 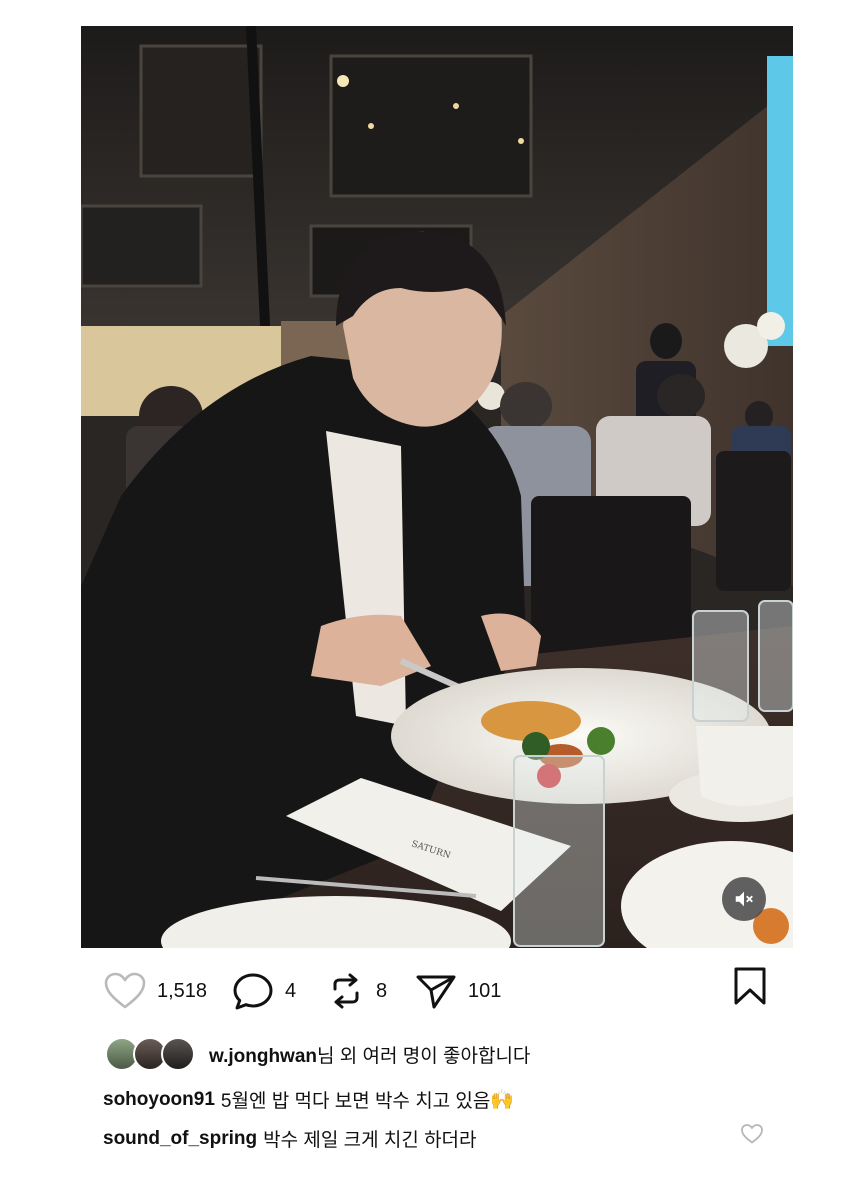 I want to click on like-count: 1,518, so click(x=182, y=990).